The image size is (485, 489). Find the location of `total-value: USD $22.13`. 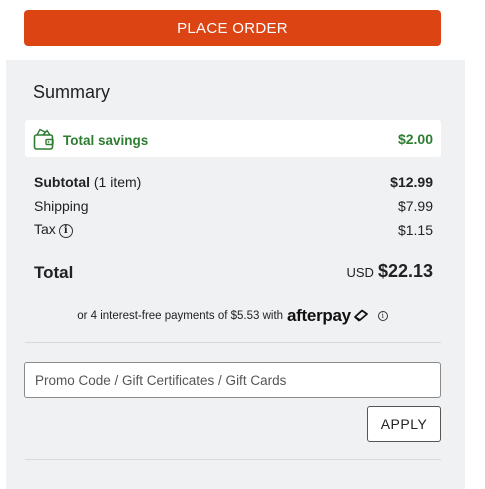

total-value: USD $22.13 is located at coordinates (389, 271).